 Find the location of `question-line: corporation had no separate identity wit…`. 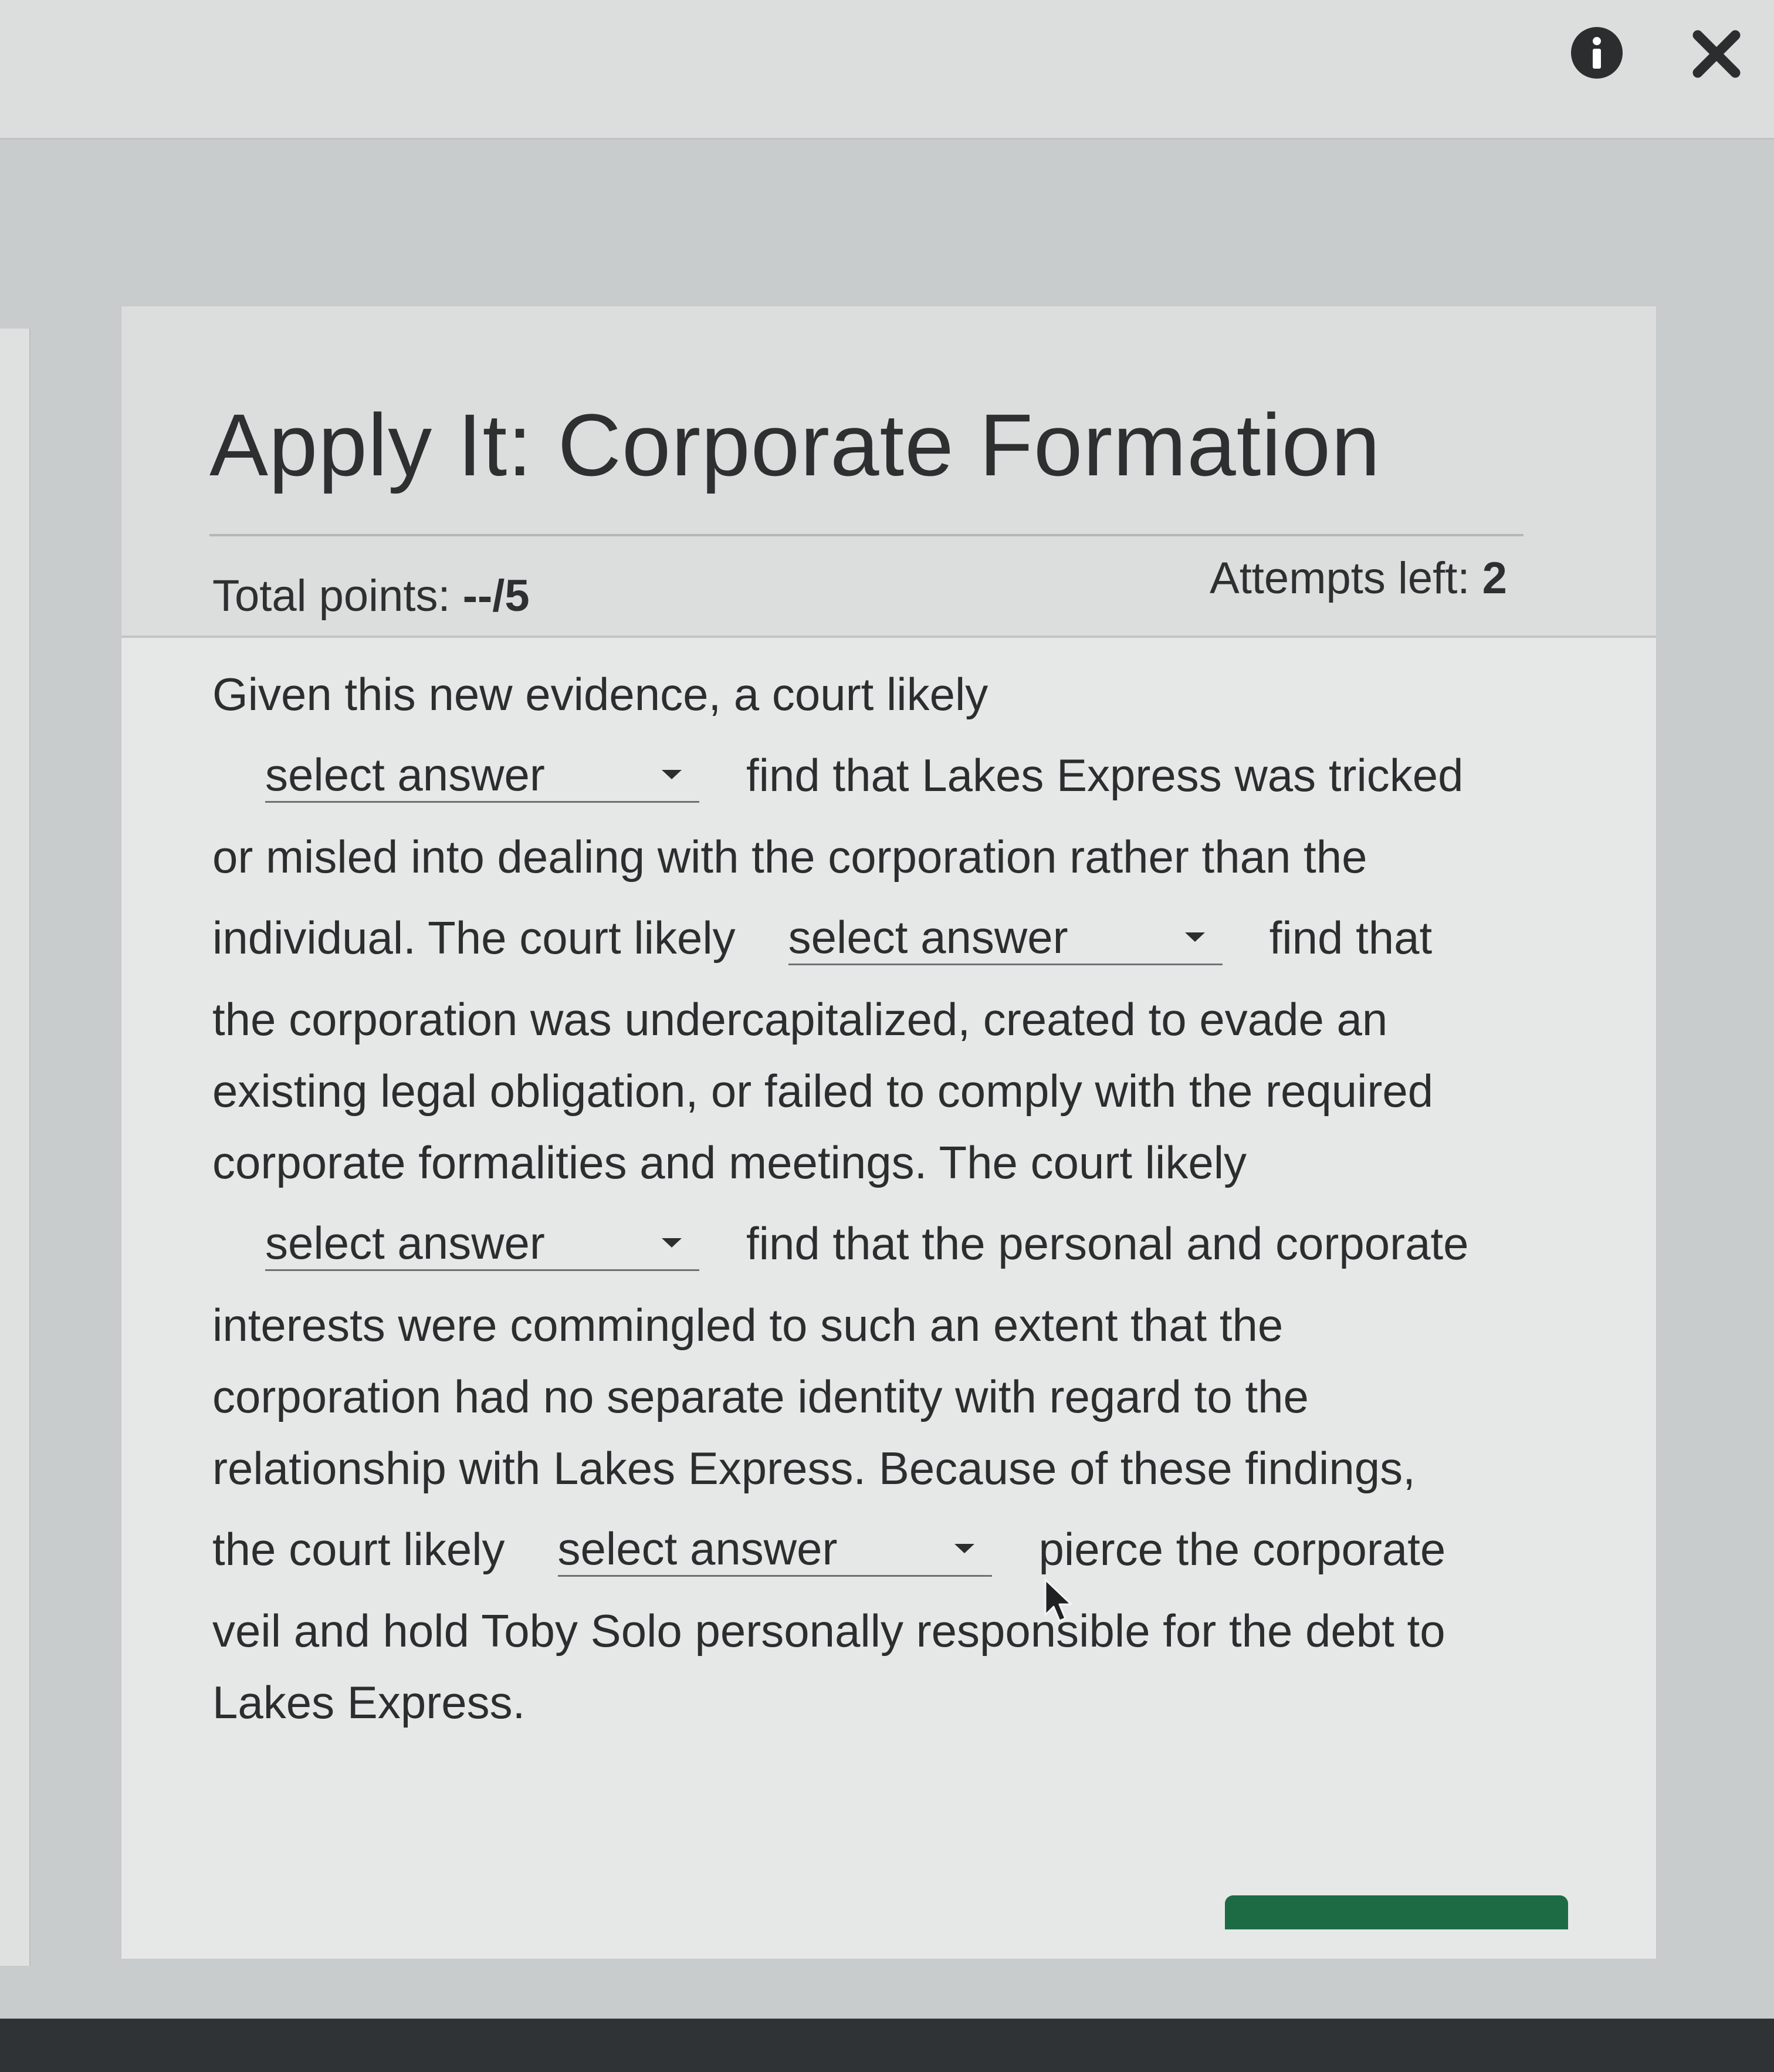

question-line: corporation had no separate identity wit… is located at coordinates (928, 1396).